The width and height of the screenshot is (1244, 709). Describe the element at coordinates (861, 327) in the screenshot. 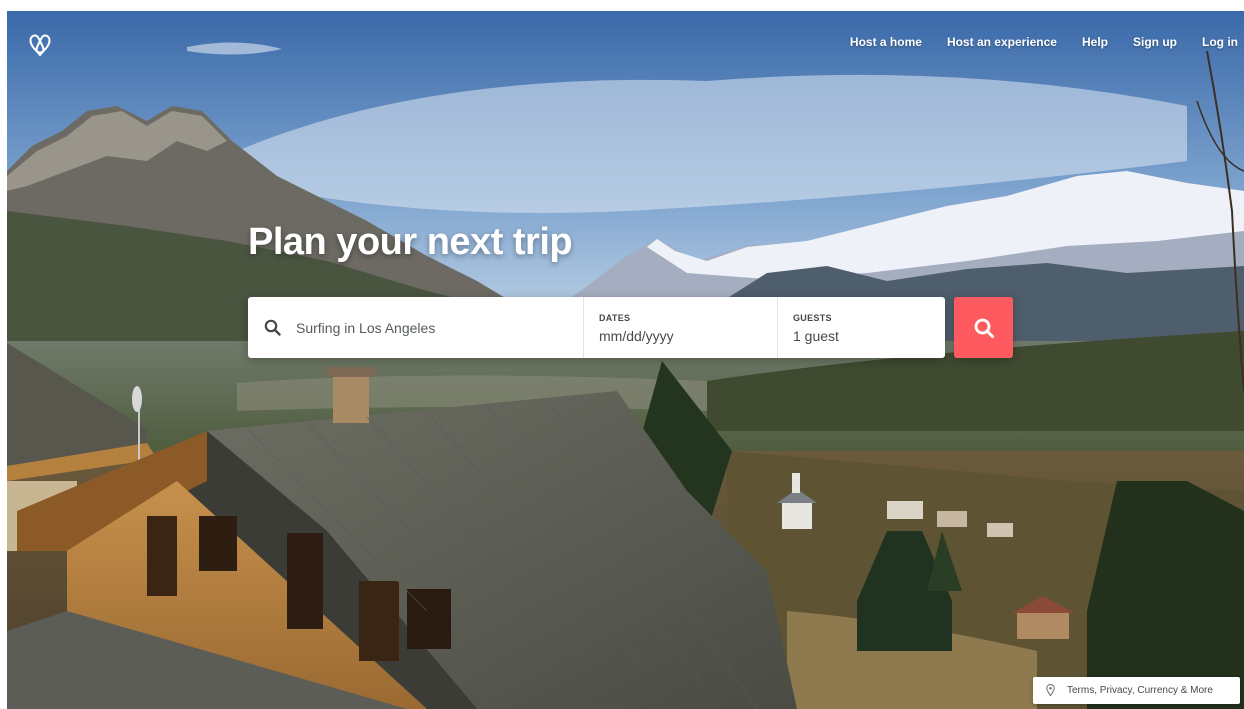

I see `guests-field: GUESTS 1 guest` at that location.